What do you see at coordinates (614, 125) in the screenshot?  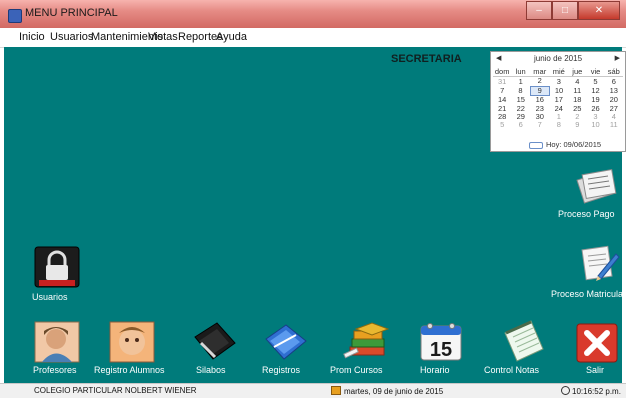 I see `calendar-day: 11` at bounding box center [614, 125].